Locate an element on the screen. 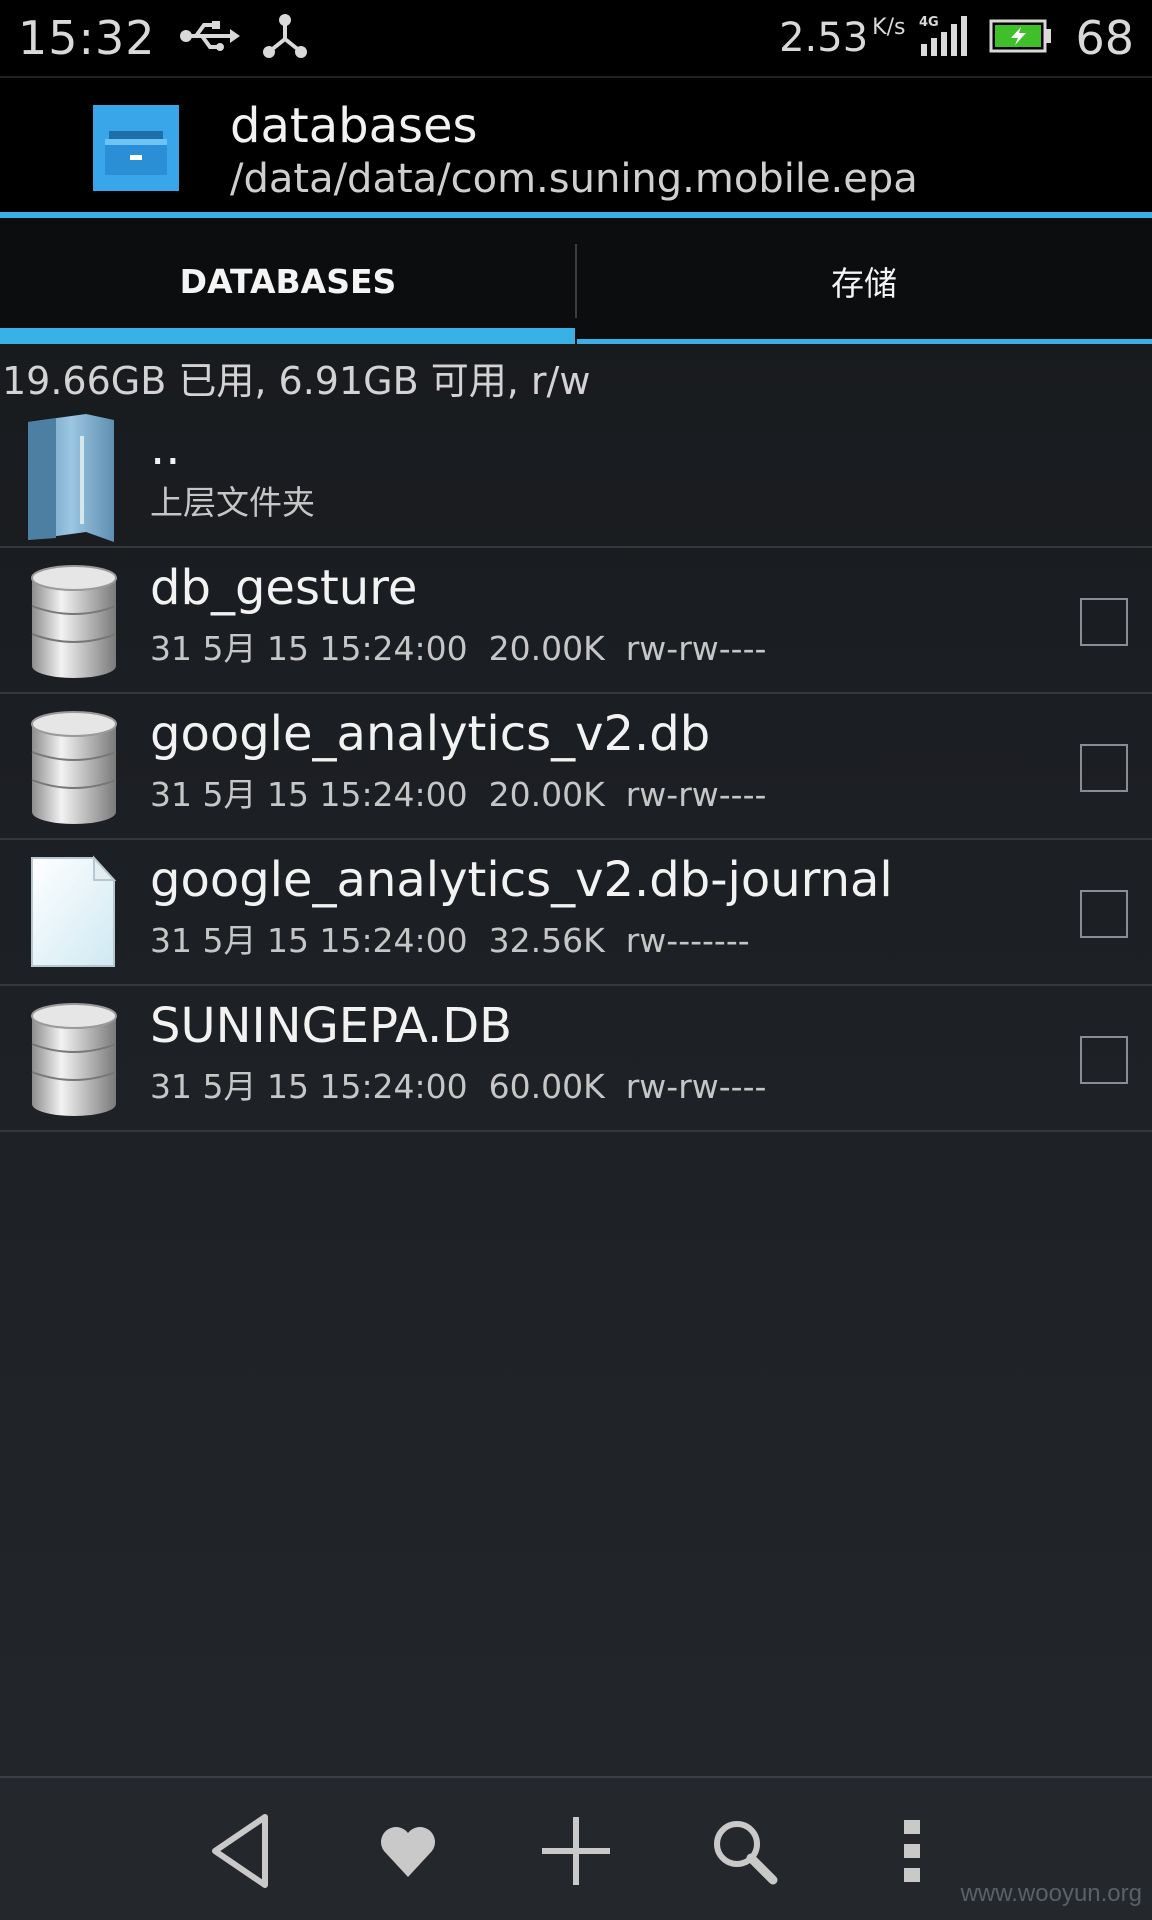  back-button is located at coordinates (240, 1853).